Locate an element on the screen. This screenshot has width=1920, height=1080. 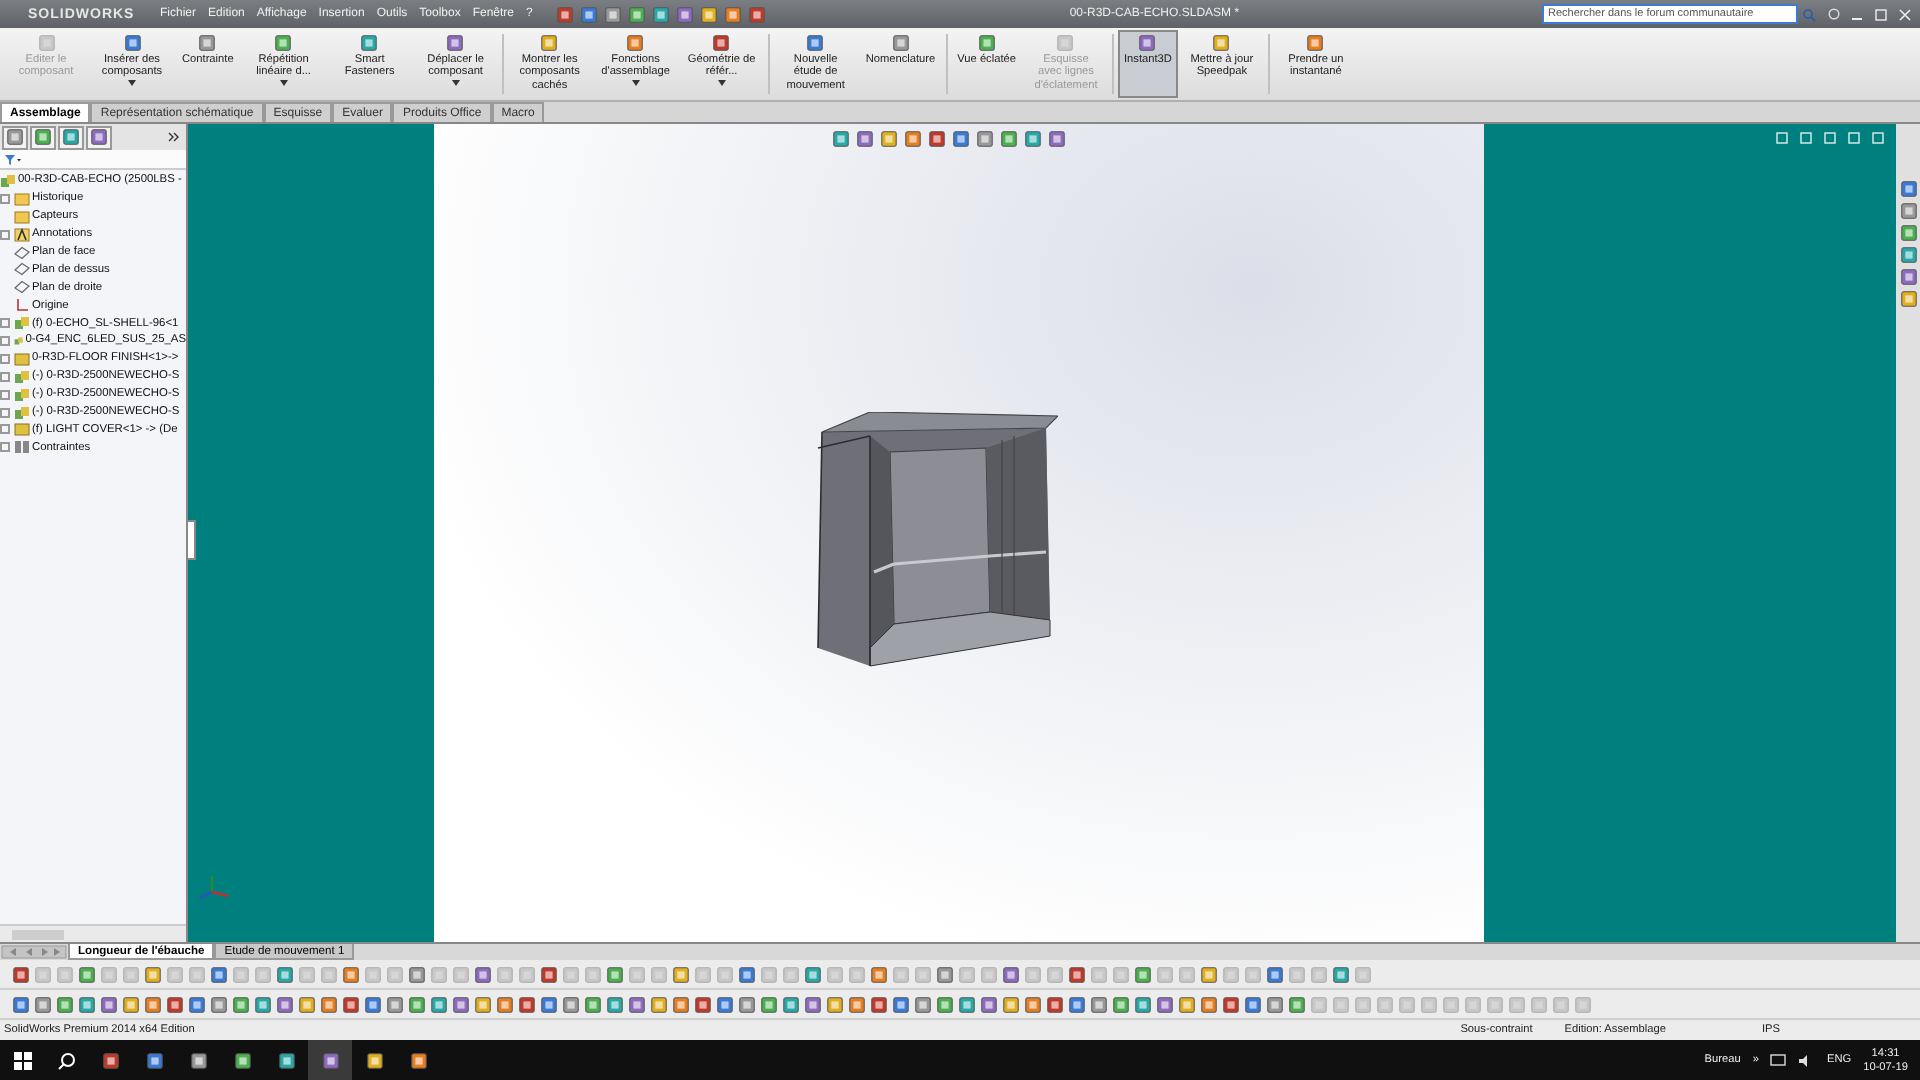
scrollbar is located at coordinates (93, 933).